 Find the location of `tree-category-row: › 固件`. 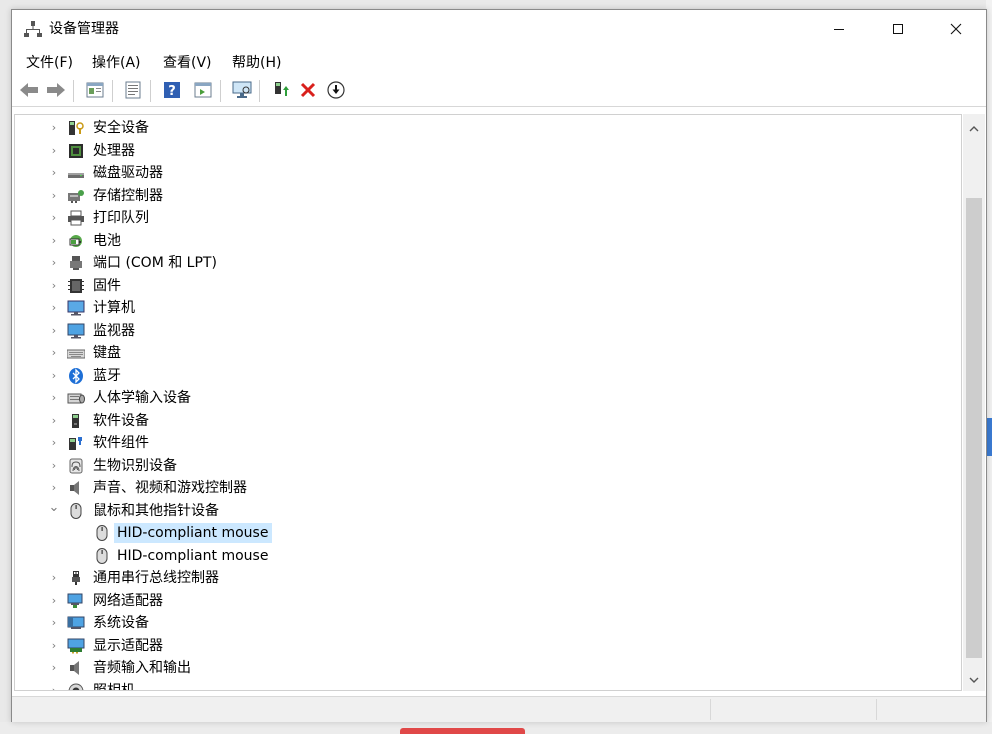

tree-category-row: › 固件 is located at coordinates (485, 286).